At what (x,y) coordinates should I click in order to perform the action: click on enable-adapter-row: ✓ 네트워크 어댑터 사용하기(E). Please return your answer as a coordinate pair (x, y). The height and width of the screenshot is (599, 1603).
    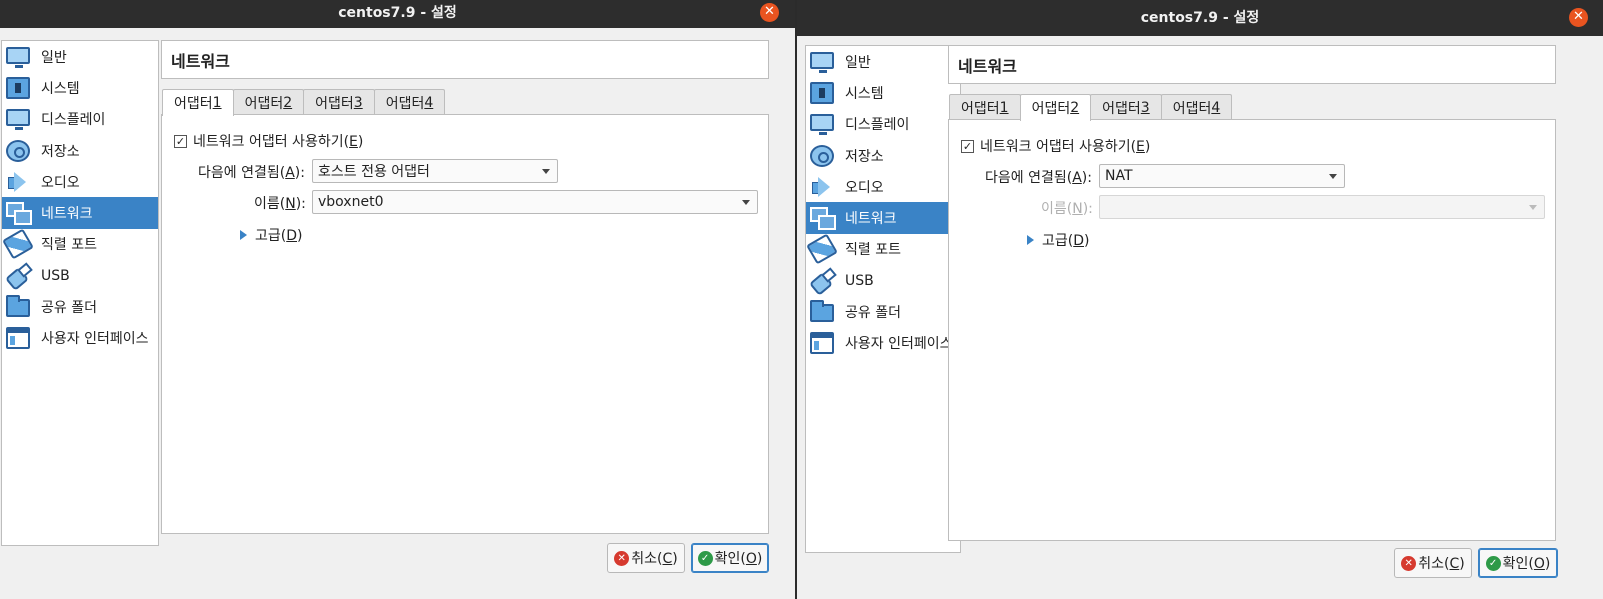
    Looking at the image, I should click on (1055, 146).